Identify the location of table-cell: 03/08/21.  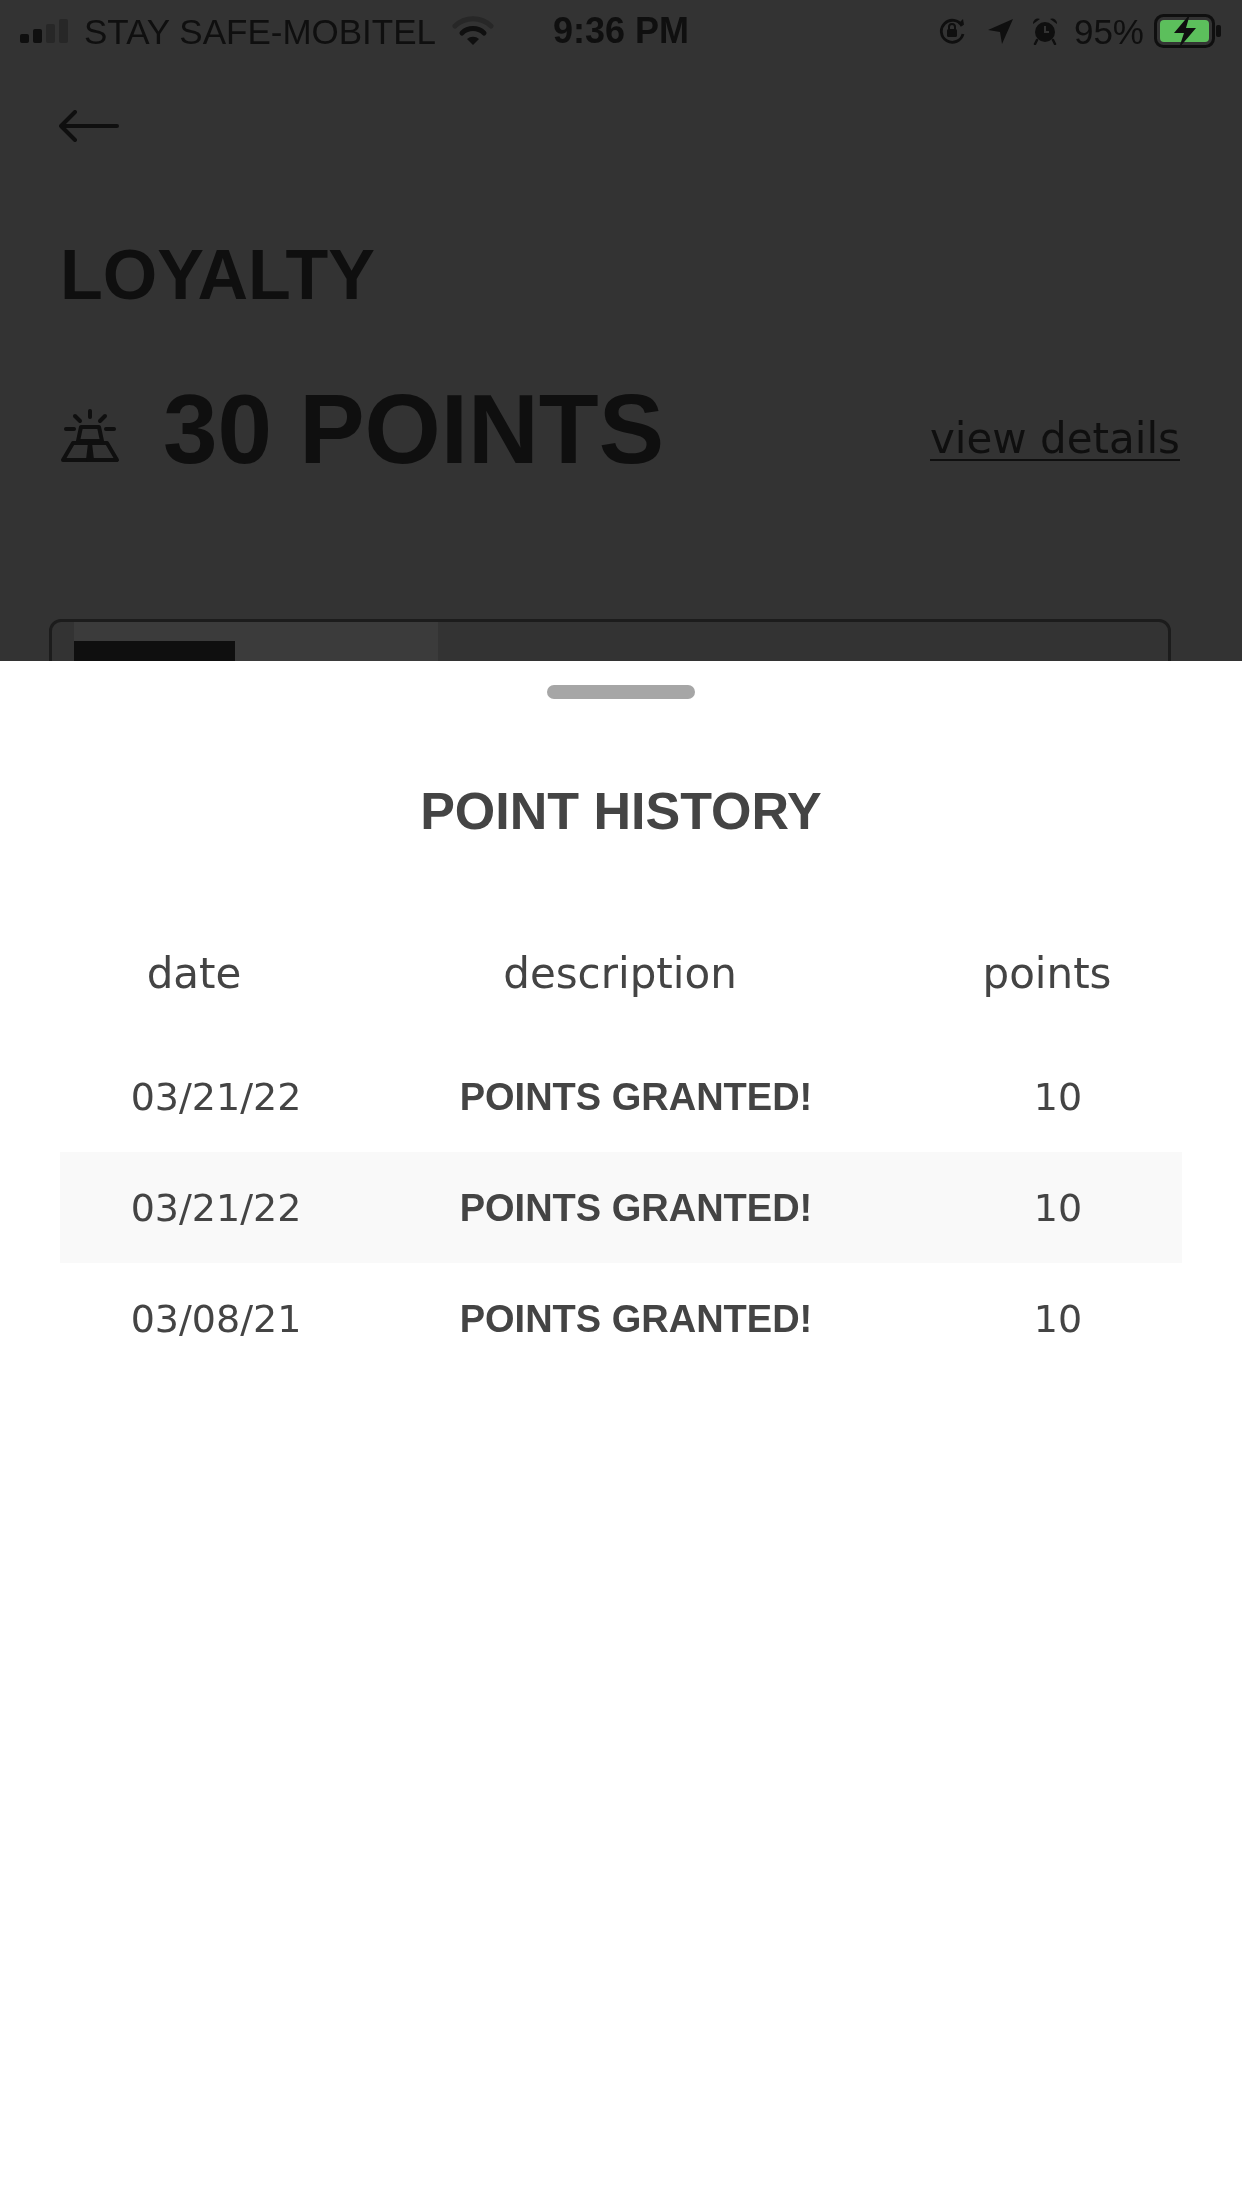
(216, 1318).